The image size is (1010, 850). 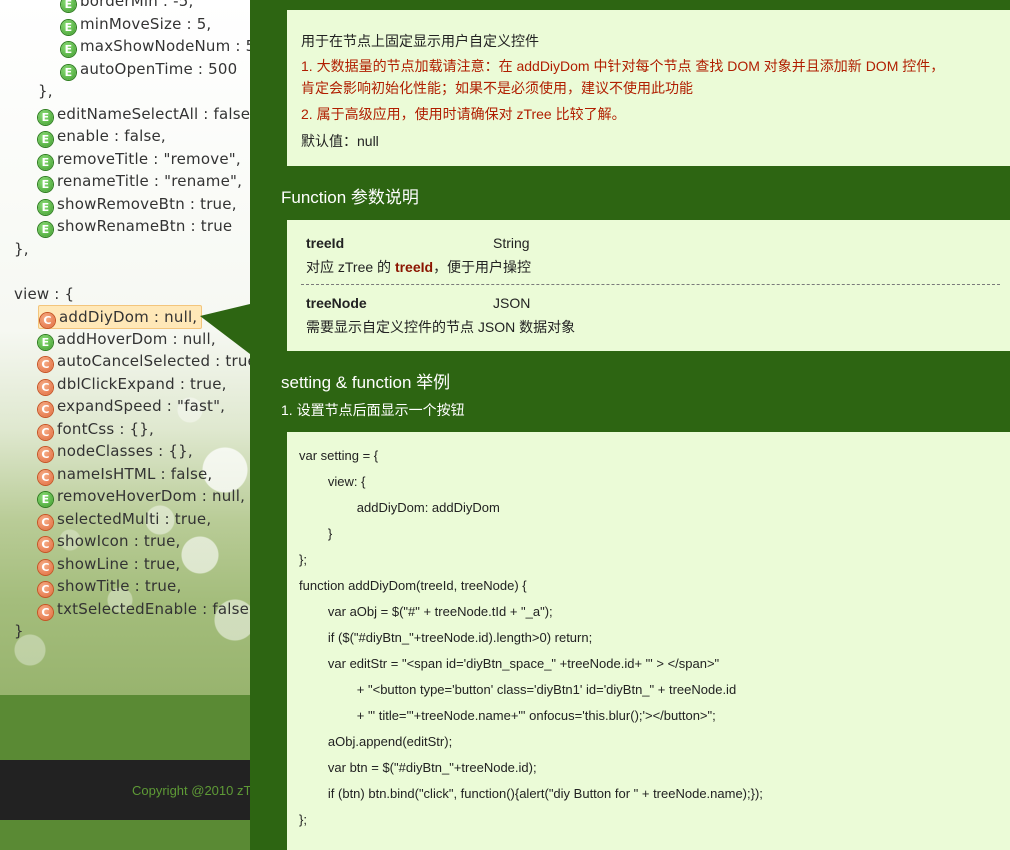 I want to click on code-line: var setting = {, so click(x=339, y=455).